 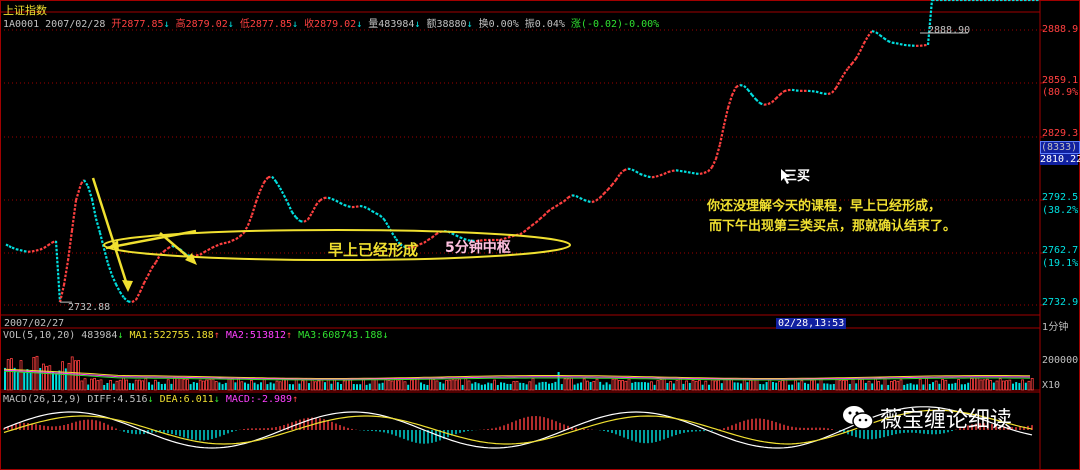 I want to click on y-tick-label: 2762.7, so click(x=1060, y=250).